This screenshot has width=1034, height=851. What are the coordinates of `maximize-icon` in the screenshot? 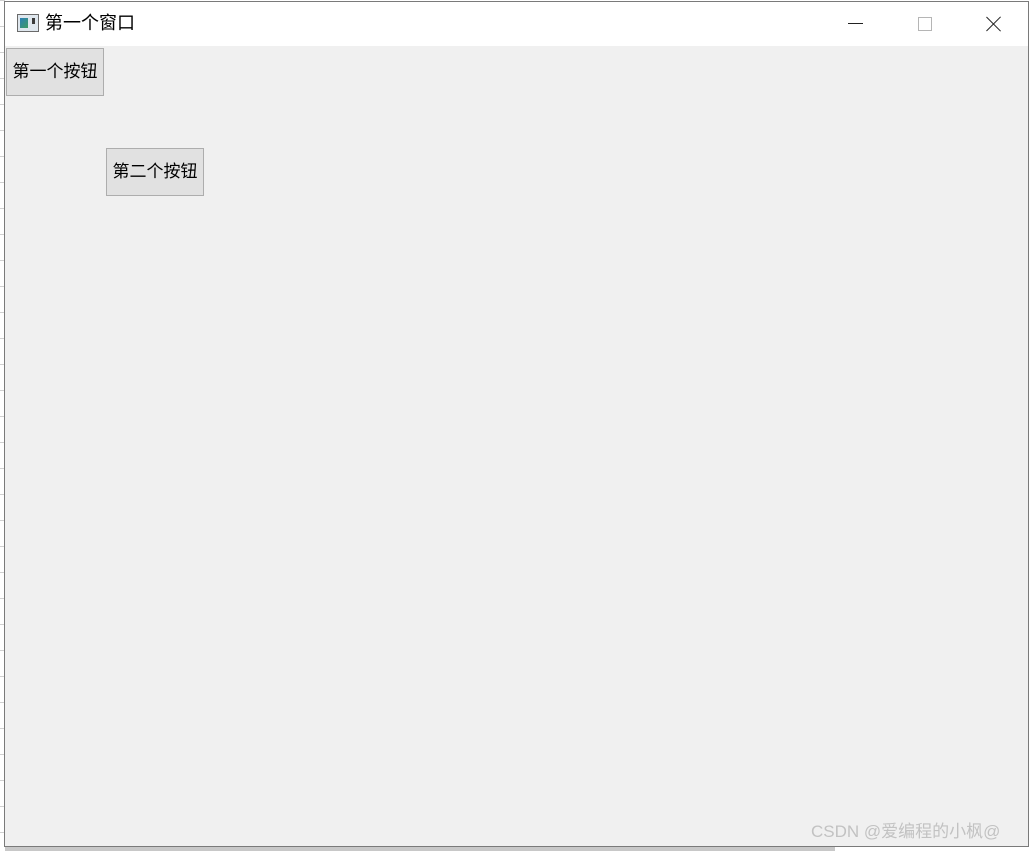 It's located at (925, 24).